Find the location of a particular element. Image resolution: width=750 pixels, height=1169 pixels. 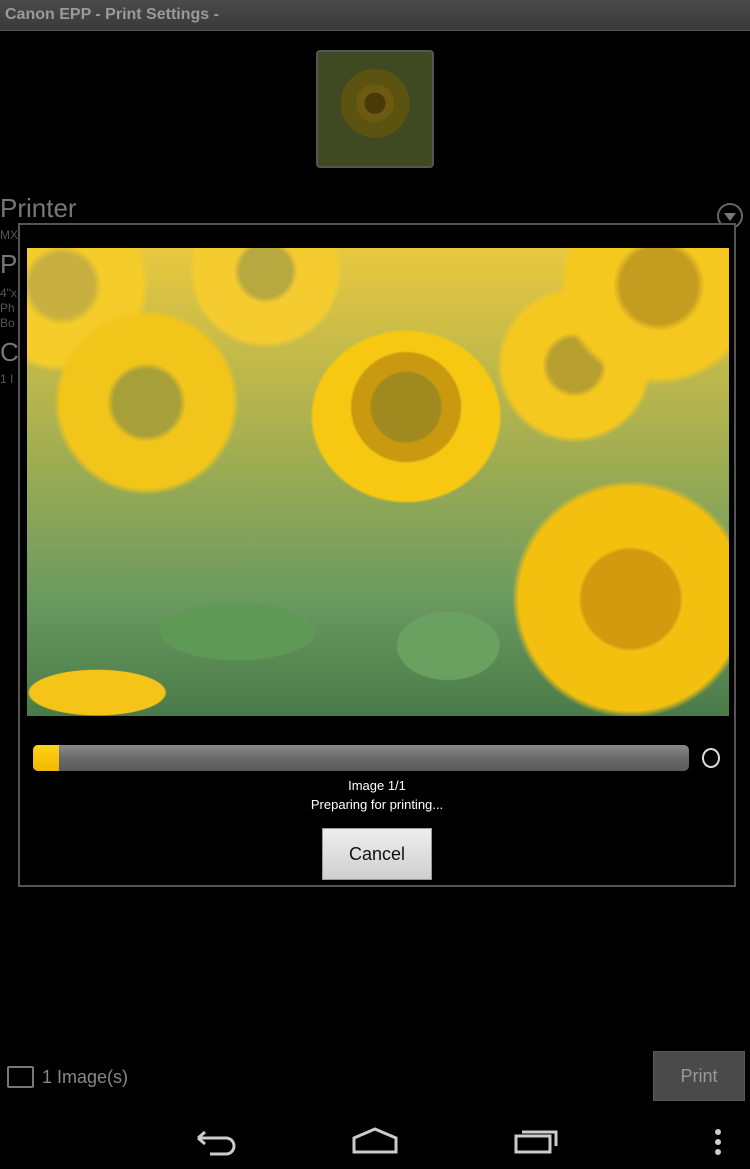

recent-apps-icon is located at coordinates (537, 1142).